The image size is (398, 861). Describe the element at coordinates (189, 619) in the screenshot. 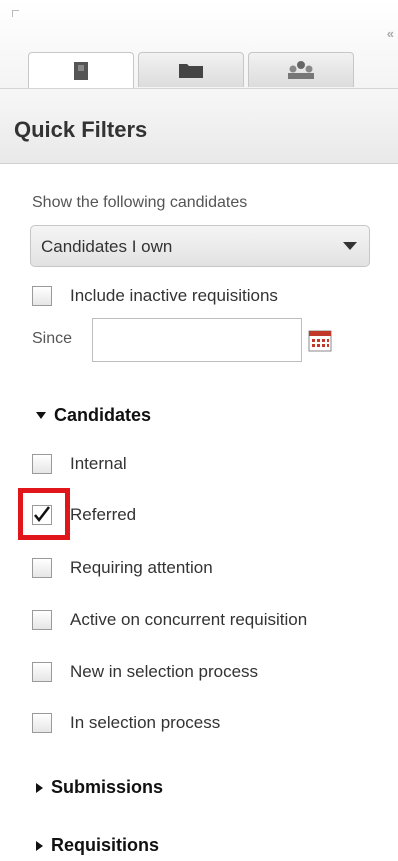

I see `active-concurrent-label: Active on concurrent requisition` at that location.